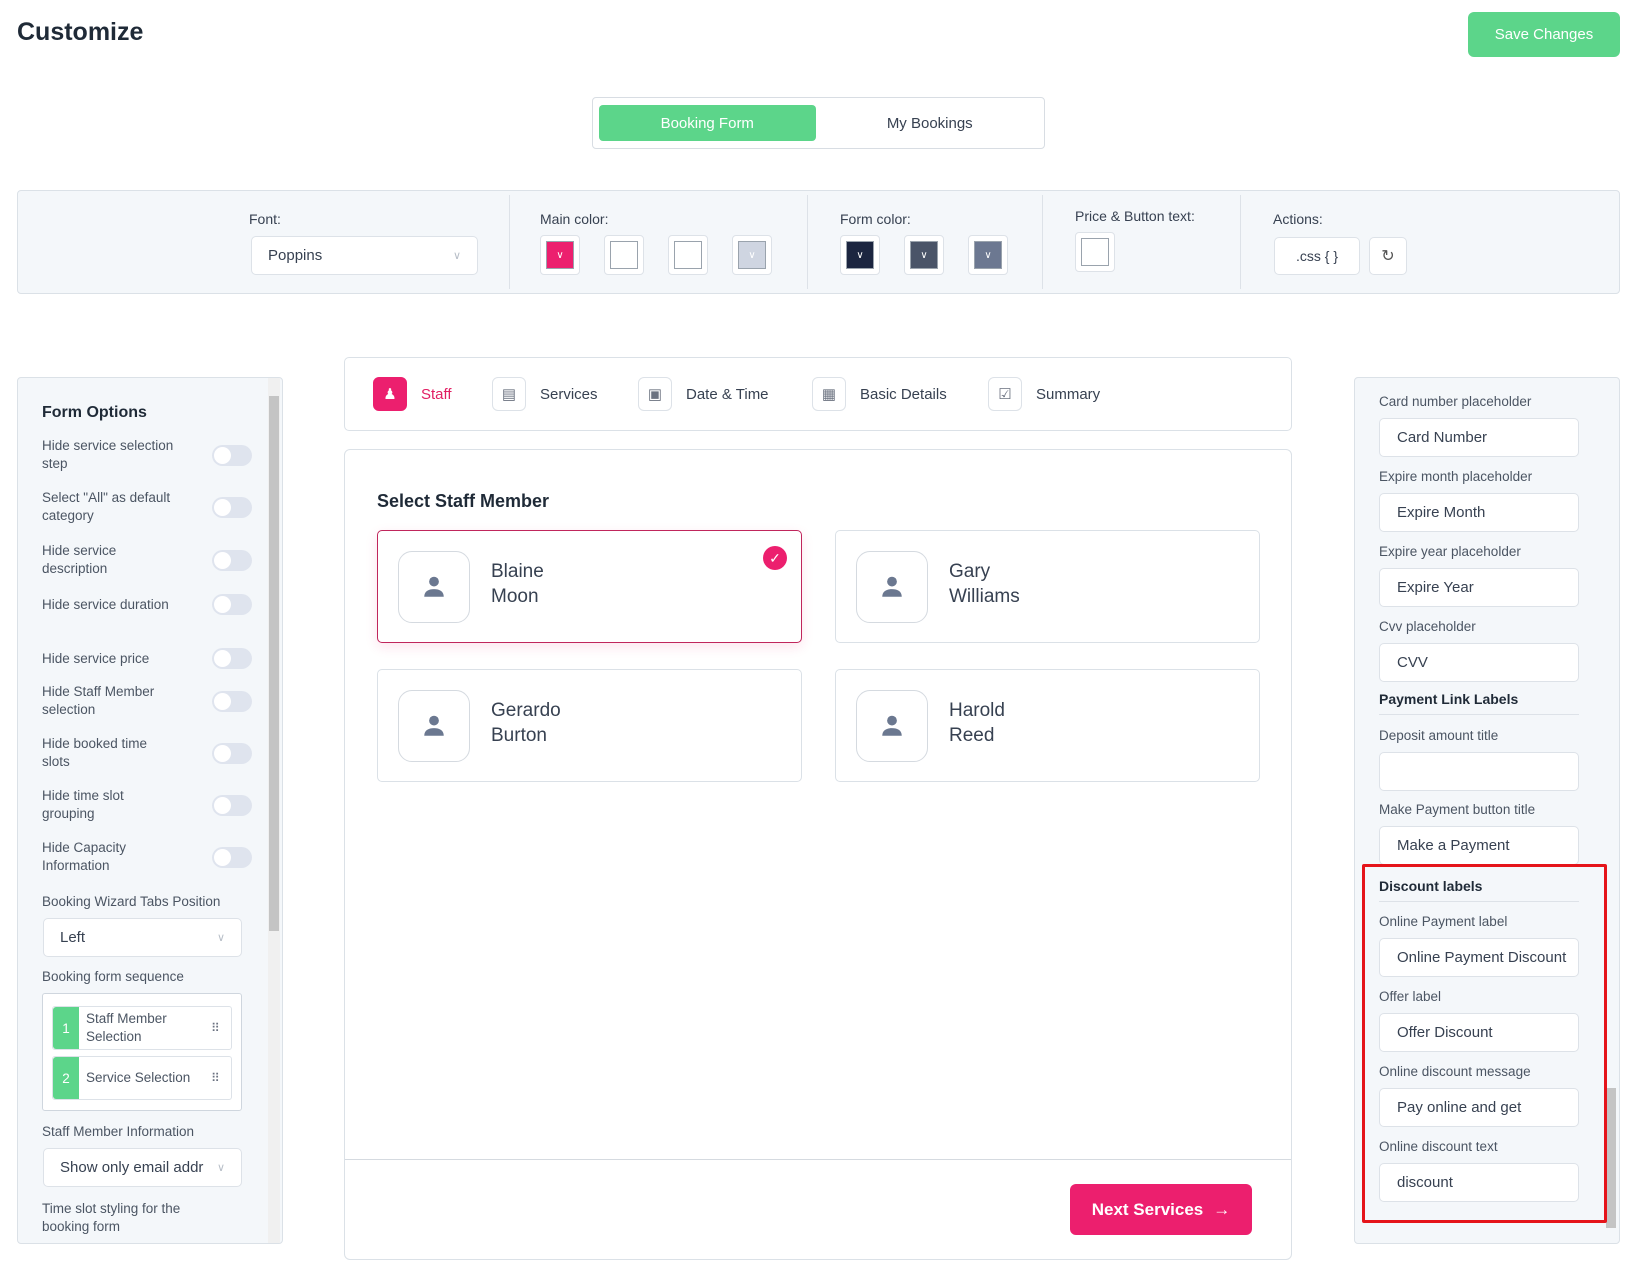 Image resolution: width=1633 pixels, height=1272 pixels. I want to click on expire-month-input: Expire Month, so click(1479, 512).